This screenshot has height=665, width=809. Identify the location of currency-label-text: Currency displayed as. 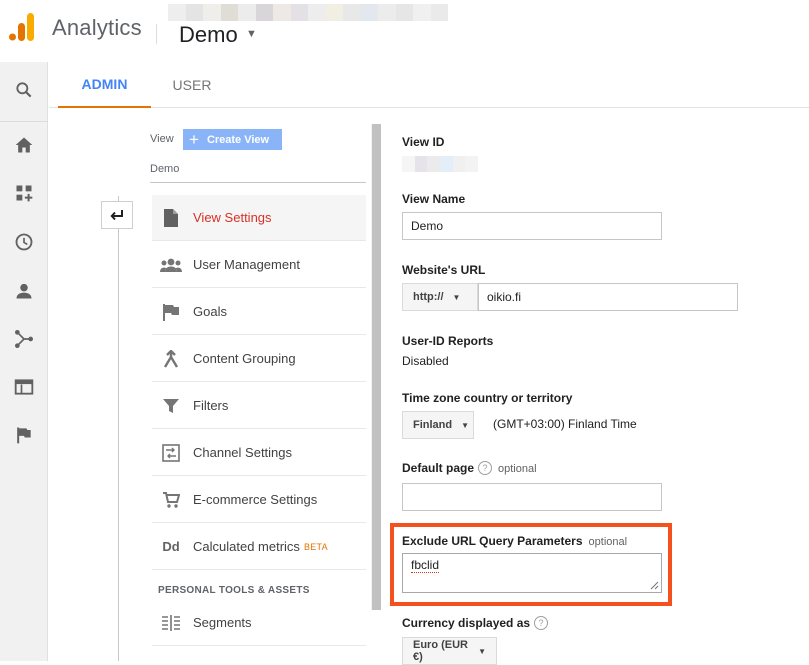
(466, 623).